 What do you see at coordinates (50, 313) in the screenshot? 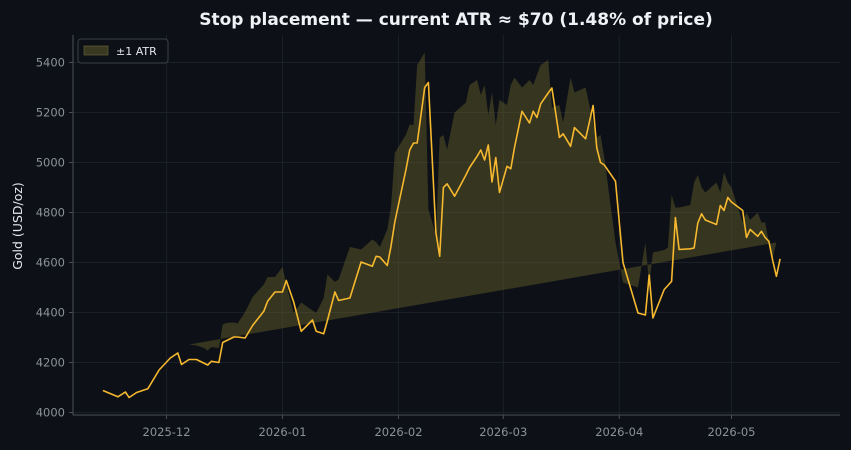
I see `y-tick-label: 4400` at bounding box center [50, 313].